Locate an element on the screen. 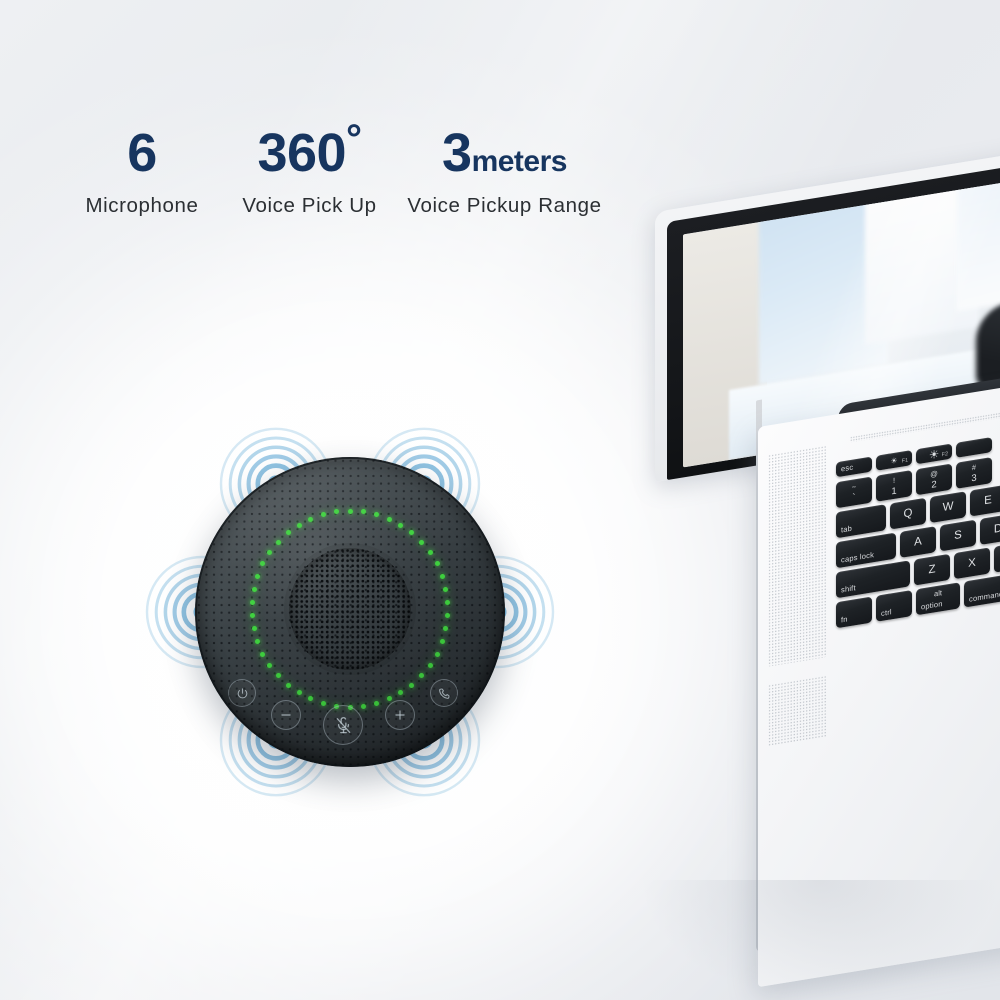 This screenshot has width=1000, height=1000. volume-down-button is located at coordinates (286, 715).